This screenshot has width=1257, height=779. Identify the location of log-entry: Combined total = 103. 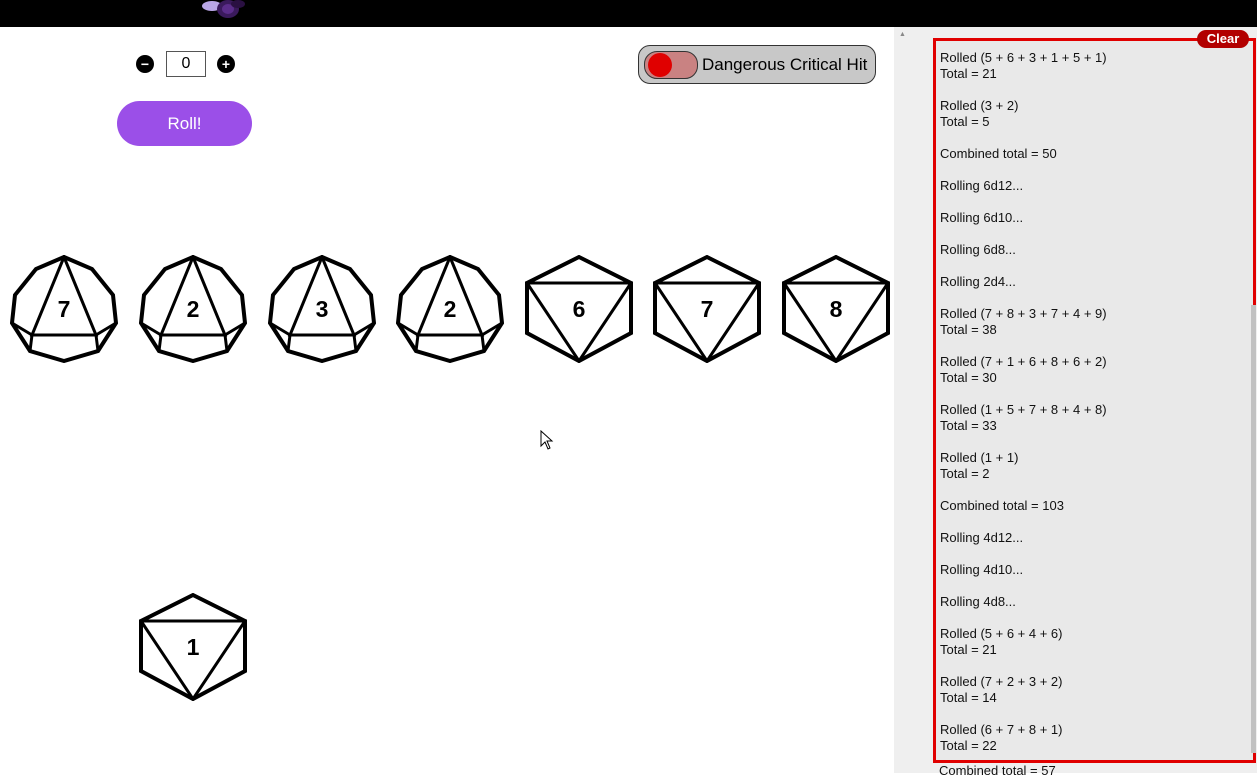
(1002, 505).